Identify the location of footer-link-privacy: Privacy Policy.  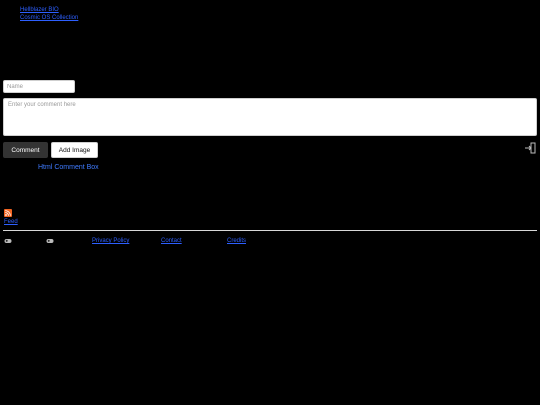
(110, 241).